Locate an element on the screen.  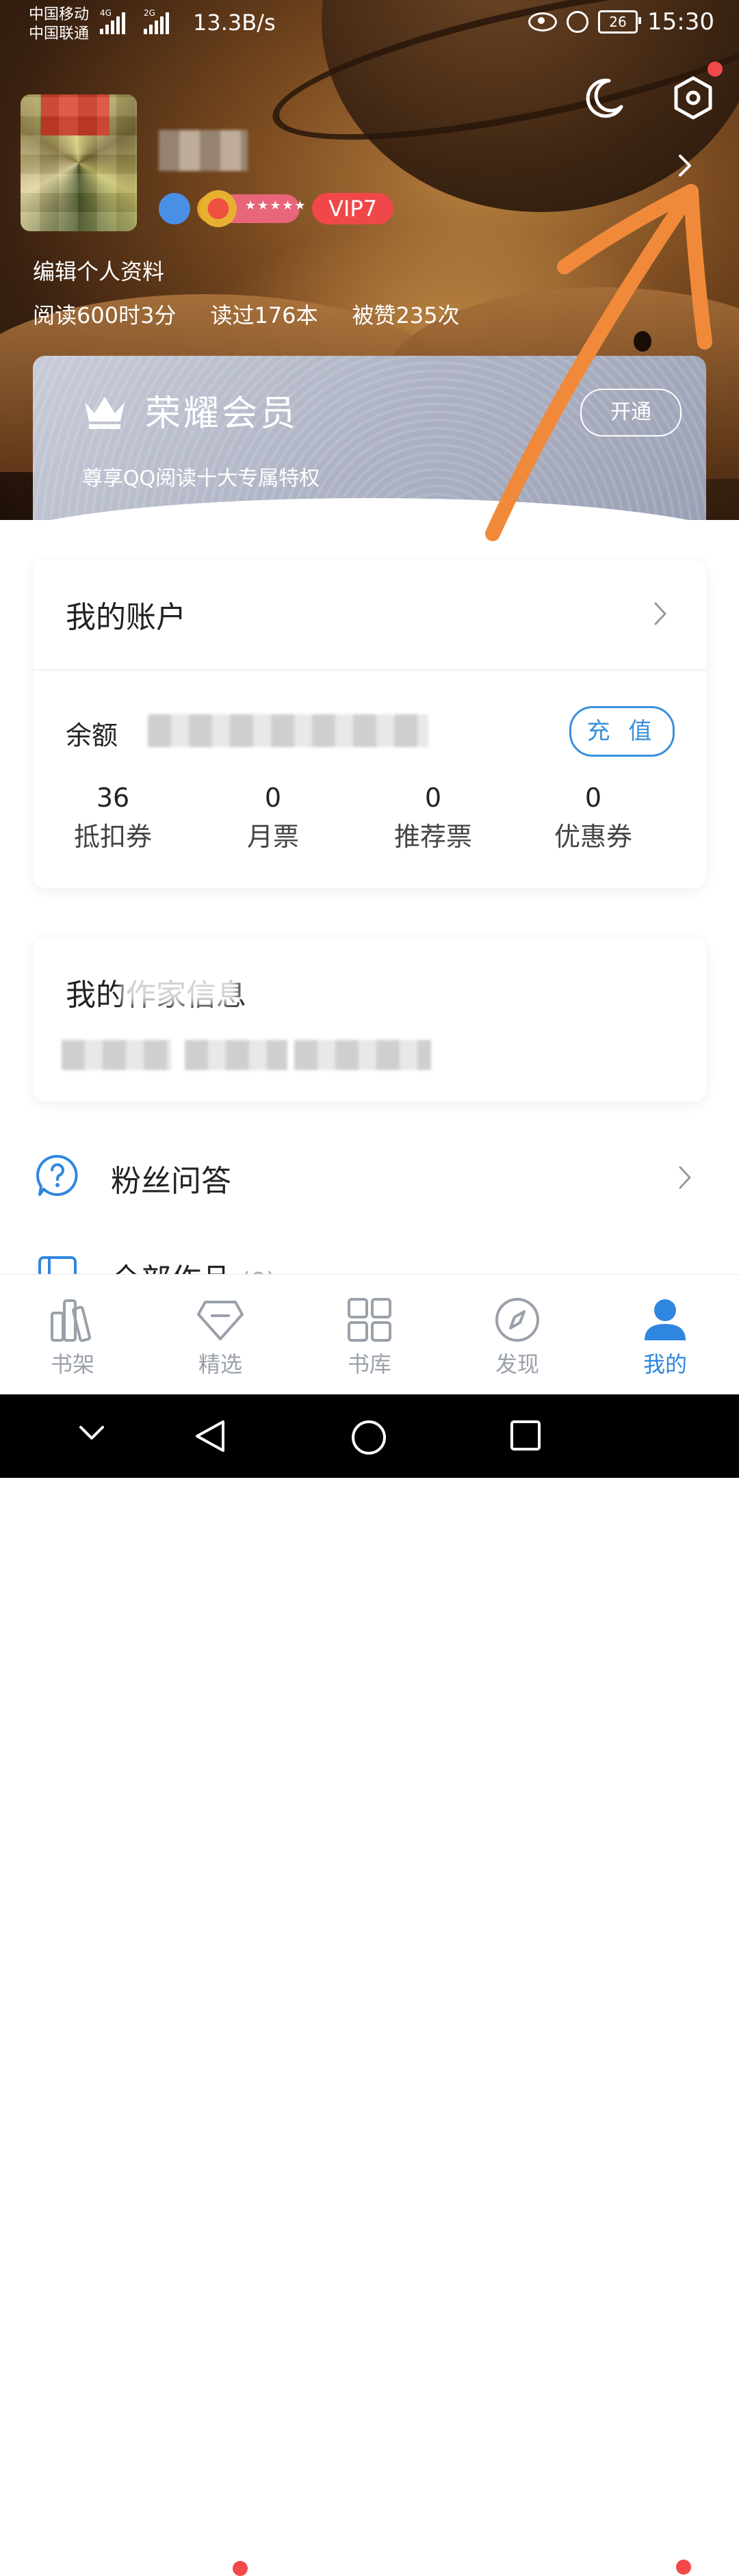
status-right: 26 15:30 is located at coordinates (621, 22).